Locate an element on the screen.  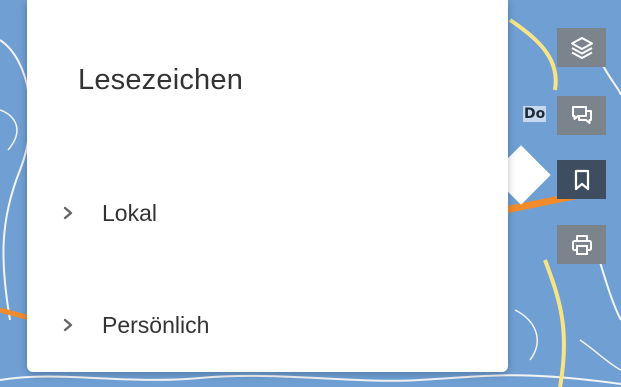
comments-icon is located at coordinates (581, 114).